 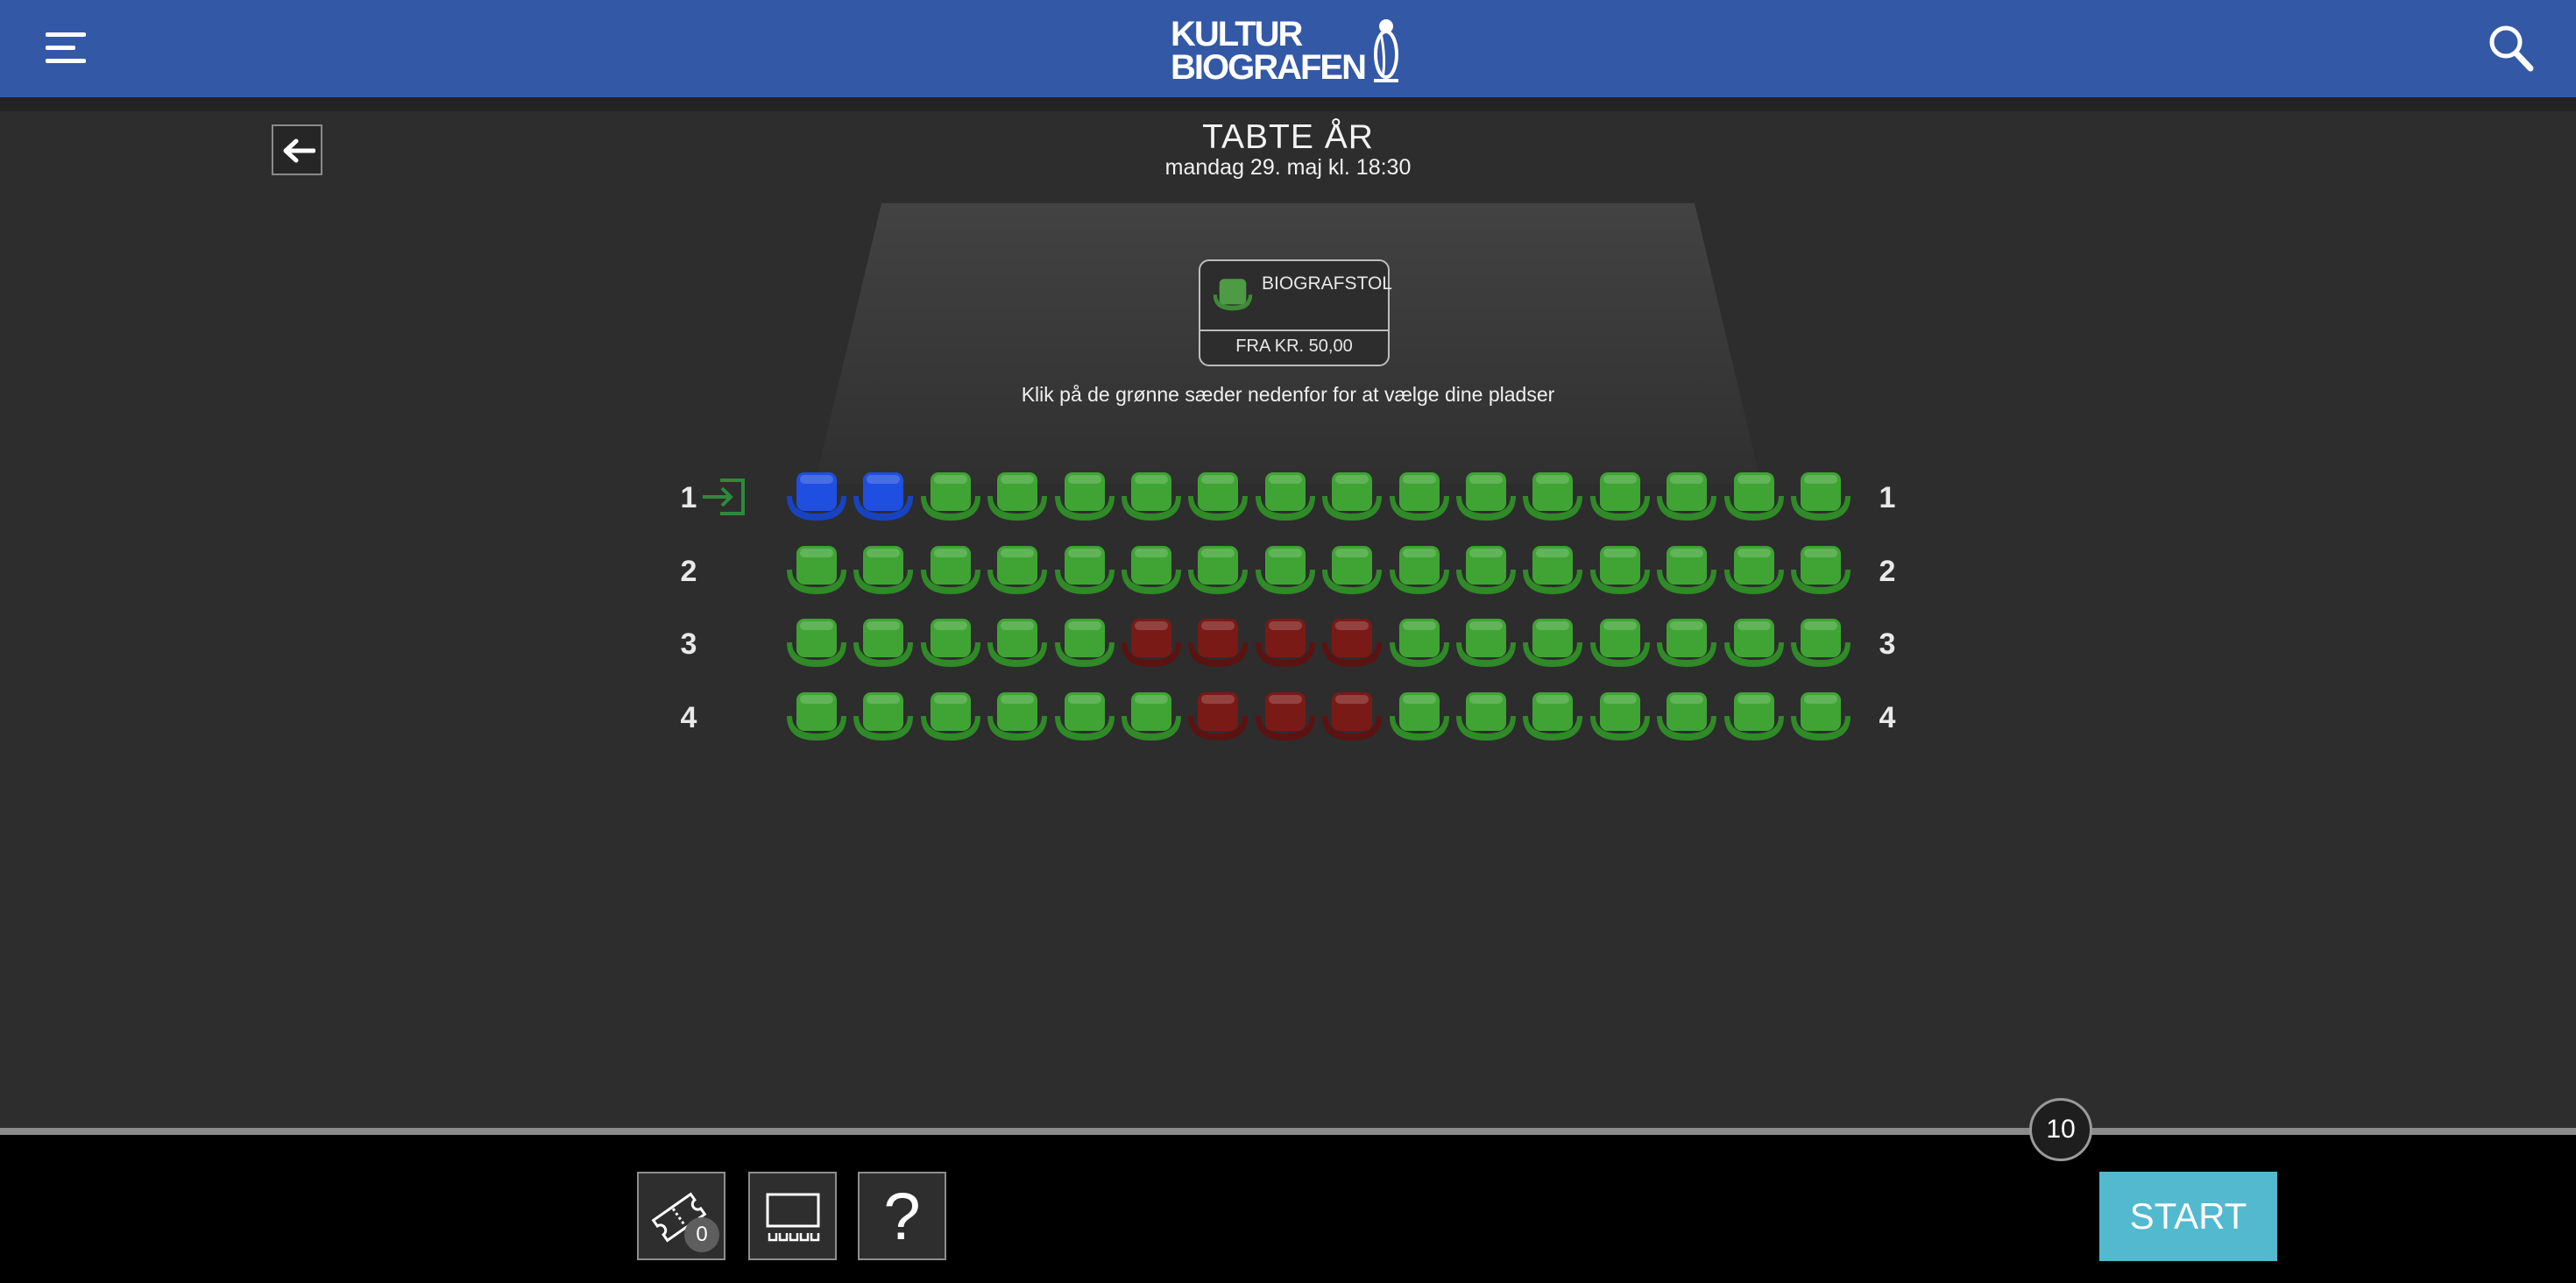 What do you see at coordinates (724, 496) in the screenshot?
I see `entrance-icon` at bounding box center [724, 496].